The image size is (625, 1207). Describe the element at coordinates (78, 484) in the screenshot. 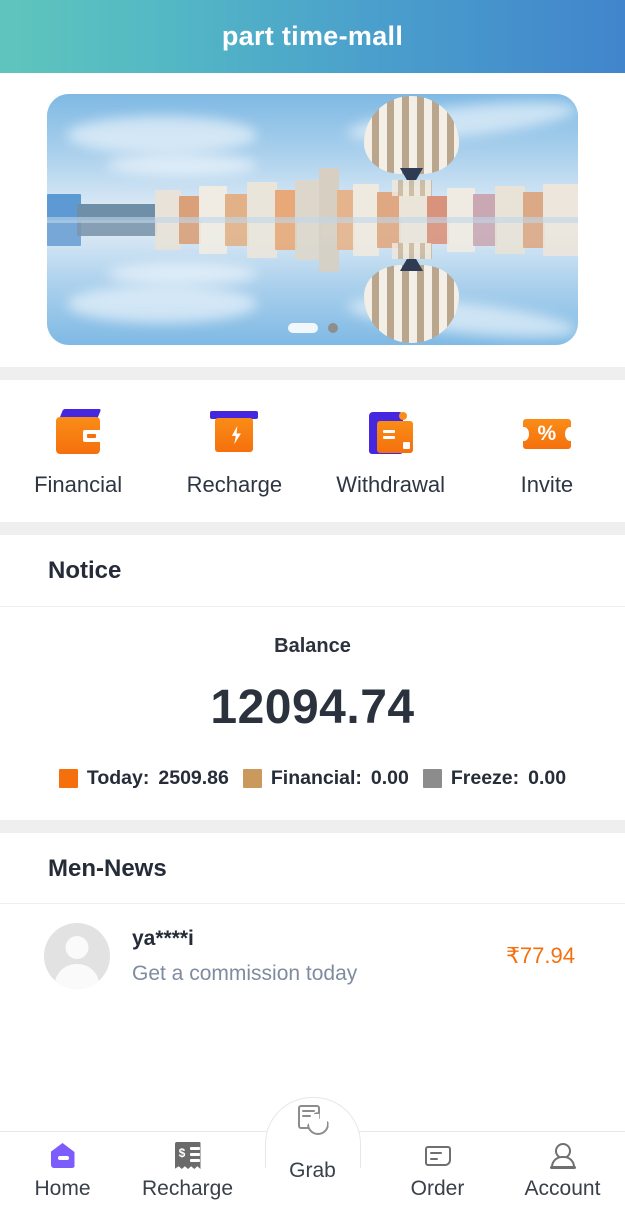

I see `quick-action-label: Financial` at that location.